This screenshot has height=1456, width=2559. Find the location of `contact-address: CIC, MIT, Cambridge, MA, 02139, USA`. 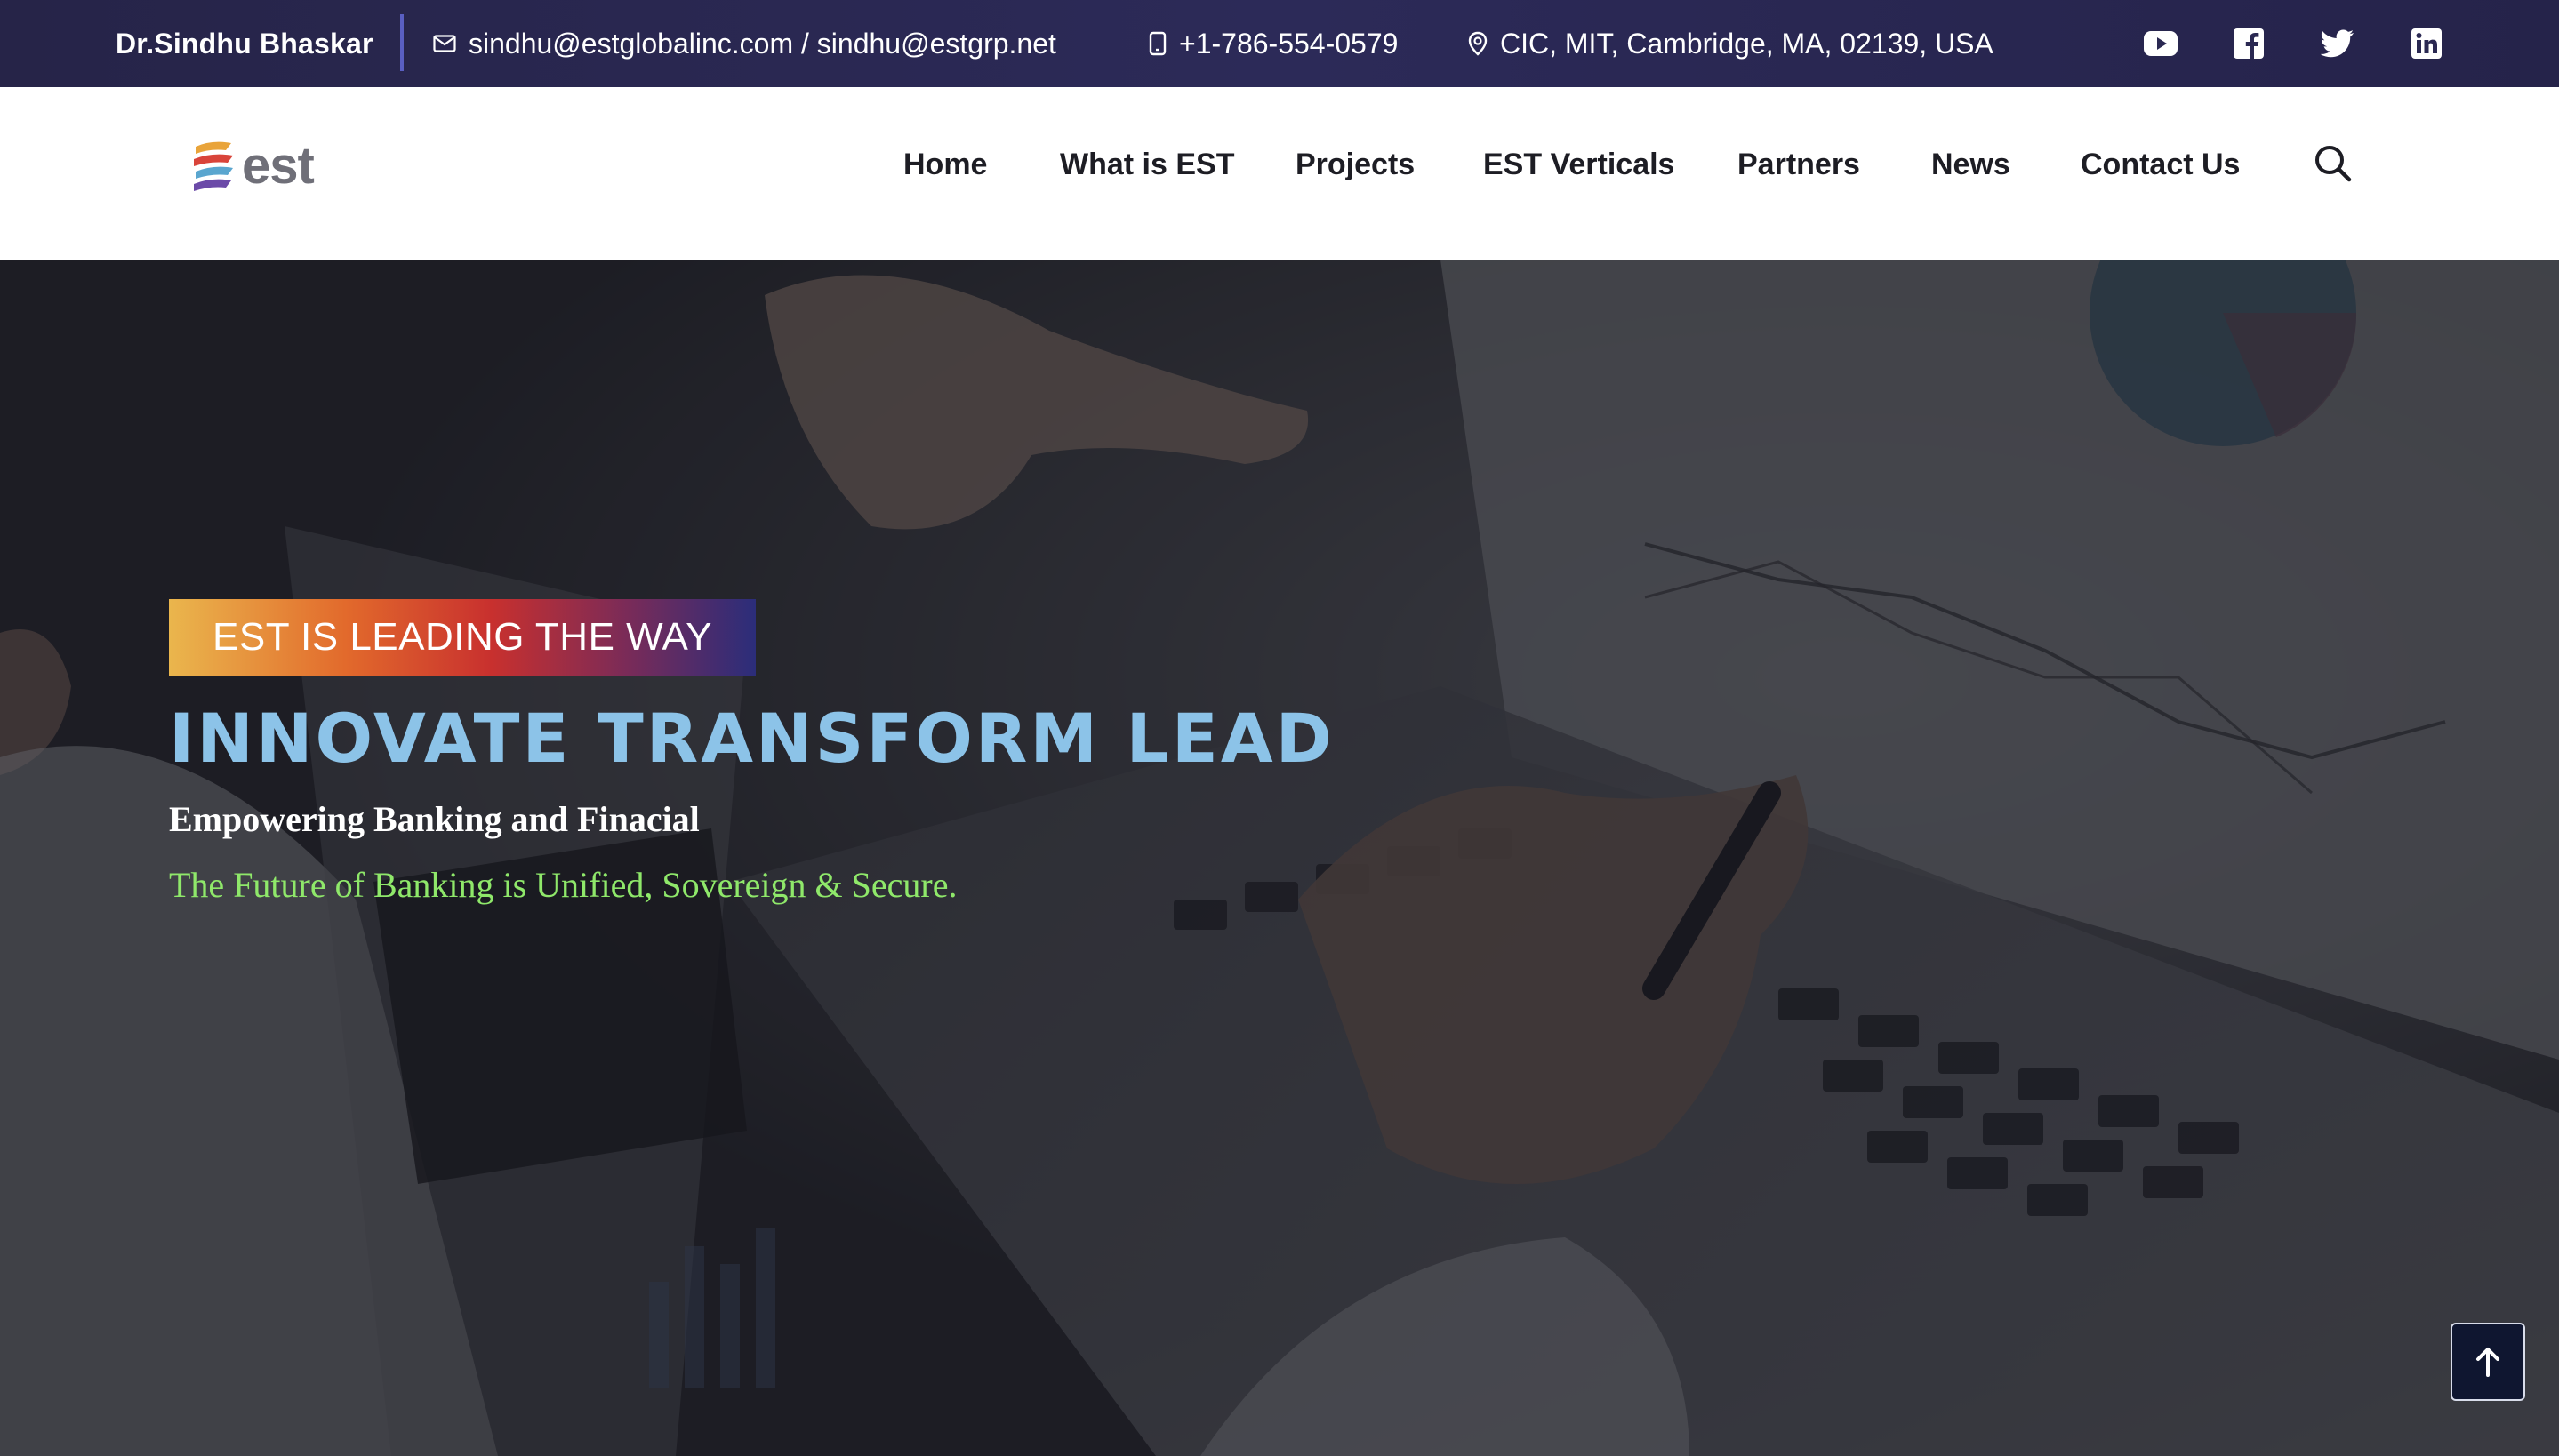

contact-address: CIC, MIT, Cambridge, MA, 02139, USA is located at coordinates (1730, 43).